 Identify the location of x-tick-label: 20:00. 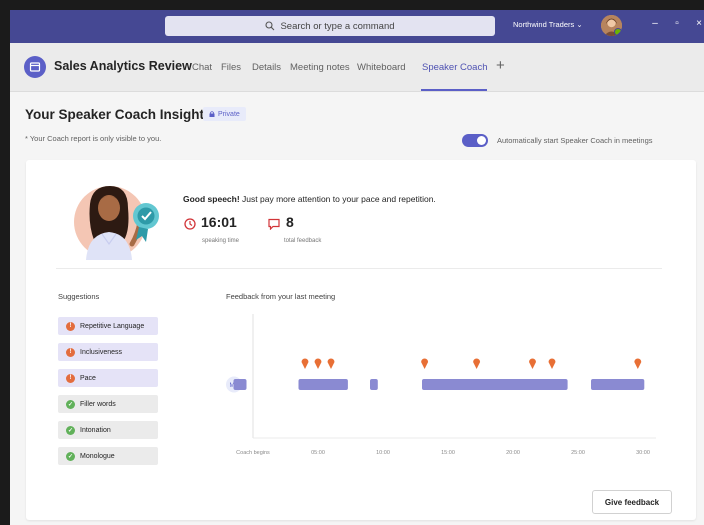
(513, 453).